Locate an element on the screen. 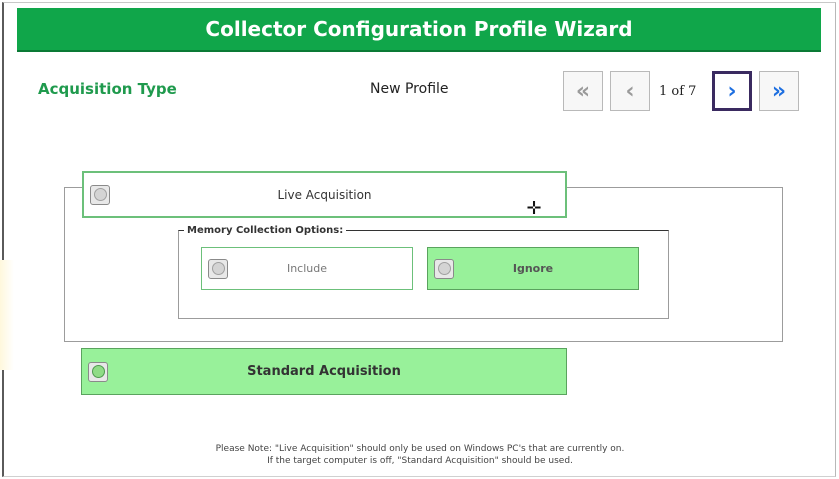 The width and height of the screenshot is (839, 479). page-indicator: 1 of 7 is located at coordinates (678, 91).